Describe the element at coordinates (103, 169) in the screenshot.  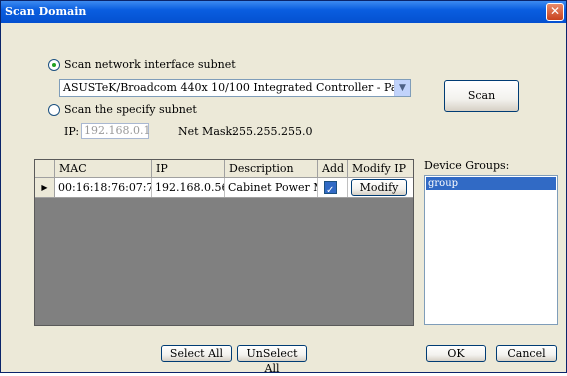
I see `header-mac: MAC` at that location.